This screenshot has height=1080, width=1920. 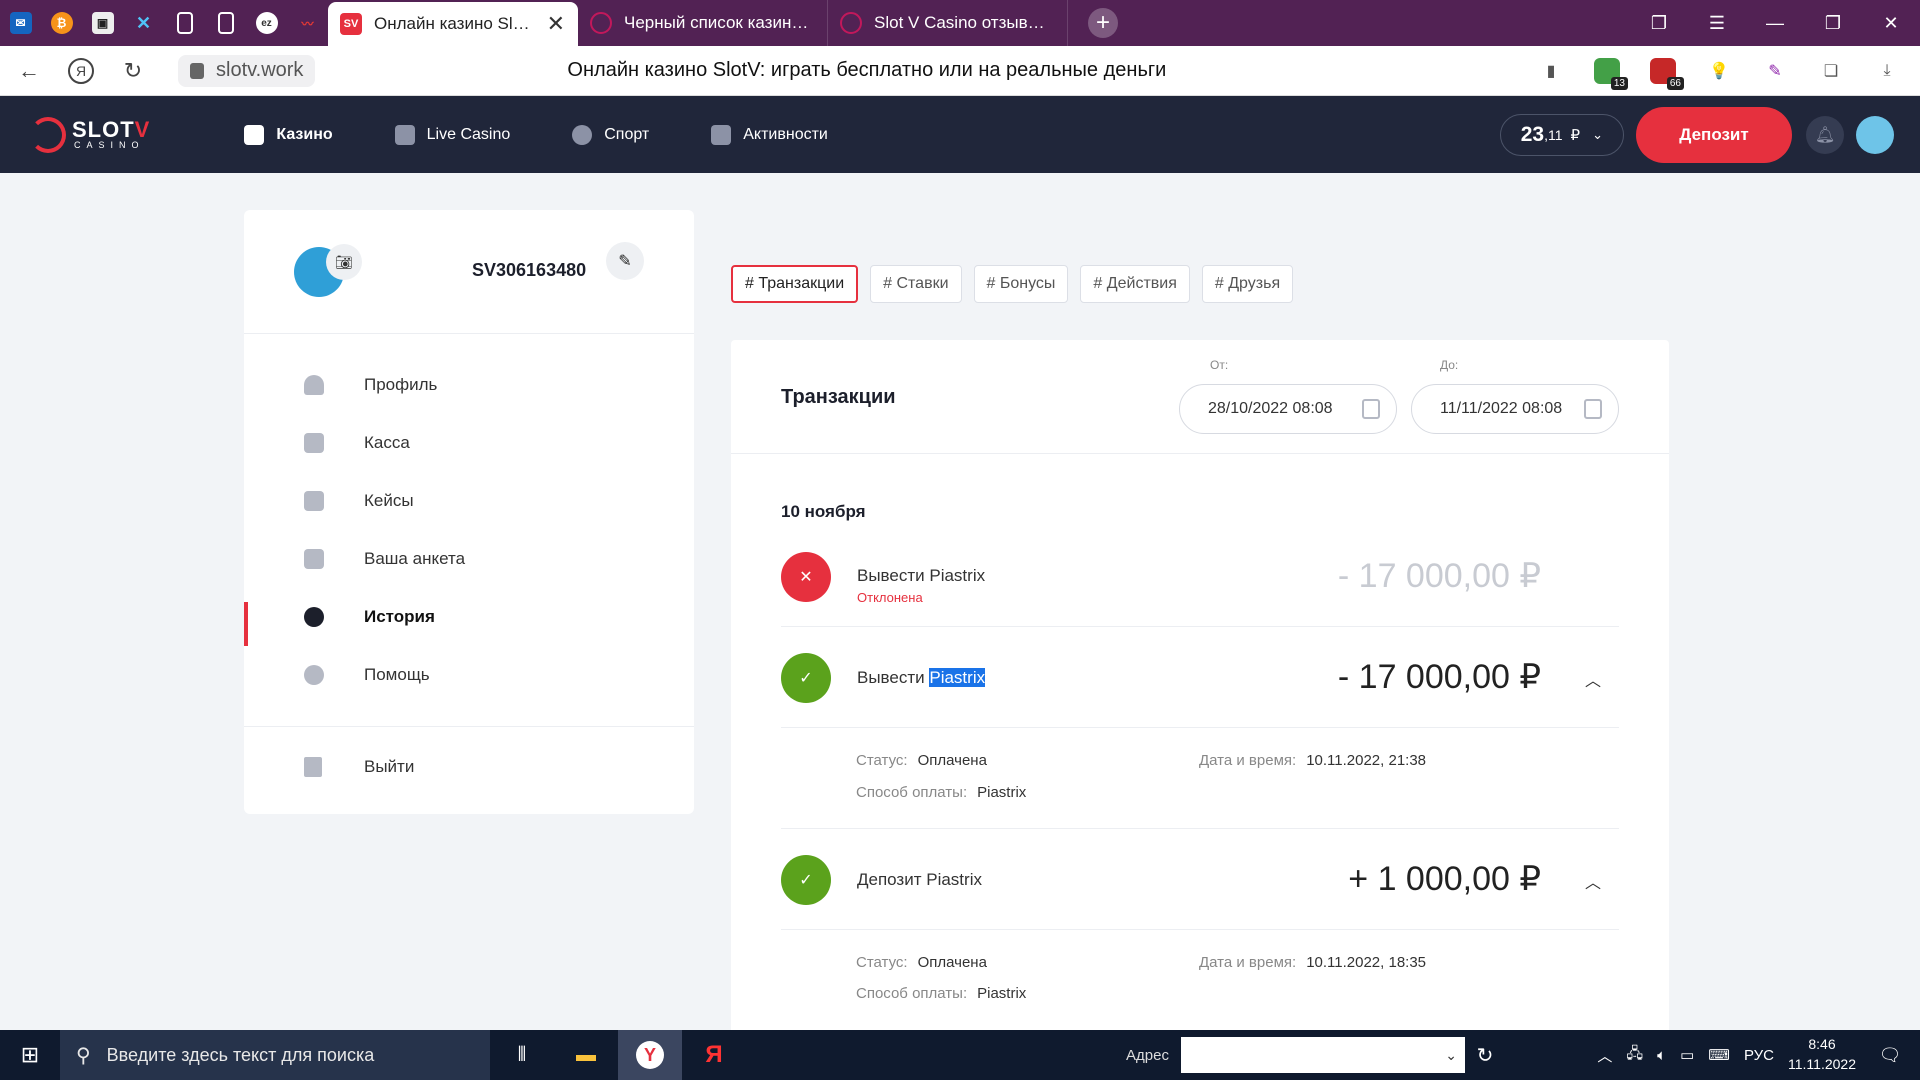 What do you see at coordinates (806, 678) in the screenshot?
I see `checkmark-icon: ✓` at bounding box center [806, 678].